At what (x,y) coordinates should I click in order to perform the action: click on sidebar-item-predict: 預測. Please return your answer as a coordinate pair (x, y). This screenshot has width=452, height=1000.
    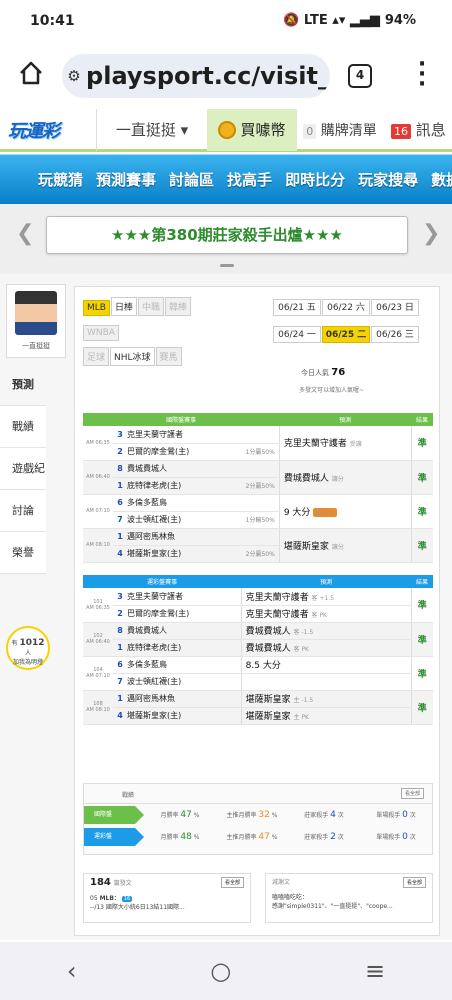
    Looking at the image, I should click on (23, 385).